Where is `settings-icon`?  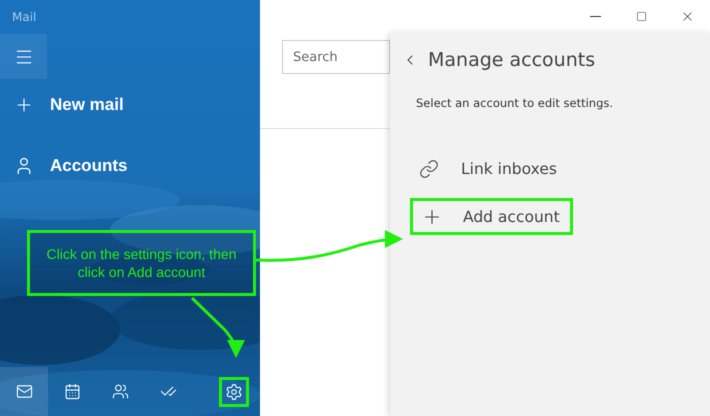
settings-icon is located at coordinates (234, 391).